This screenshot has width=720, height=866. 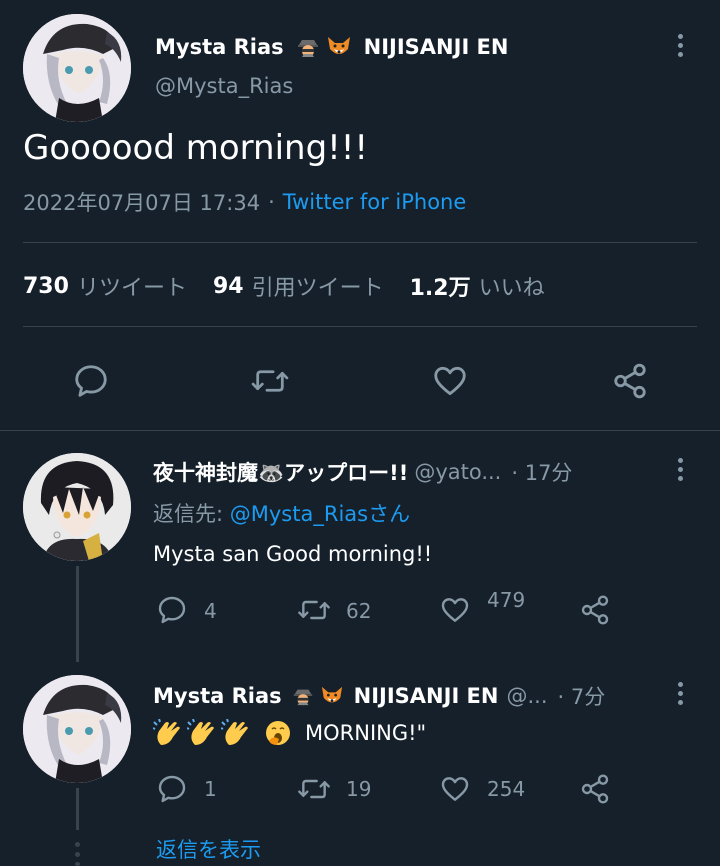 I want to click on retweet-count: 62, so click(x=359, y=611).